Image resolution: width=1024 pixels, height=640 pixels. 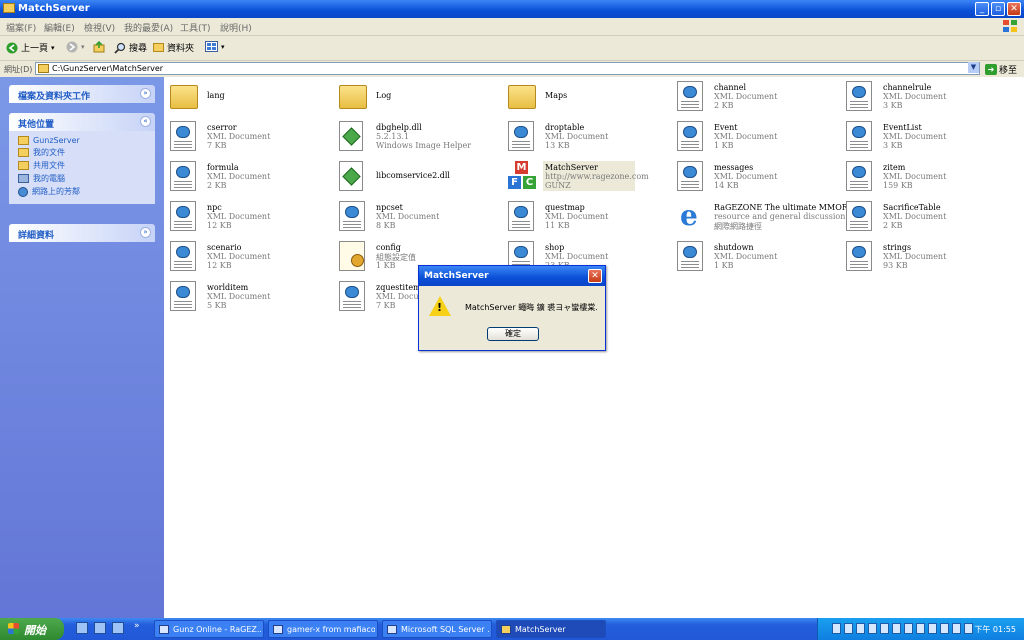 I want to click on up-folder-button, so click(x=99, y=47).